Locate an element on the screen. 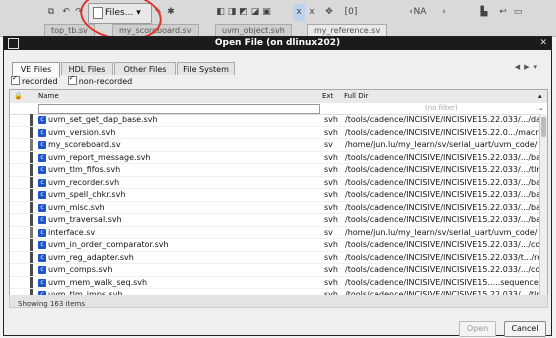  recorded-checkbox: recorded is located at coordinates (34, 80).